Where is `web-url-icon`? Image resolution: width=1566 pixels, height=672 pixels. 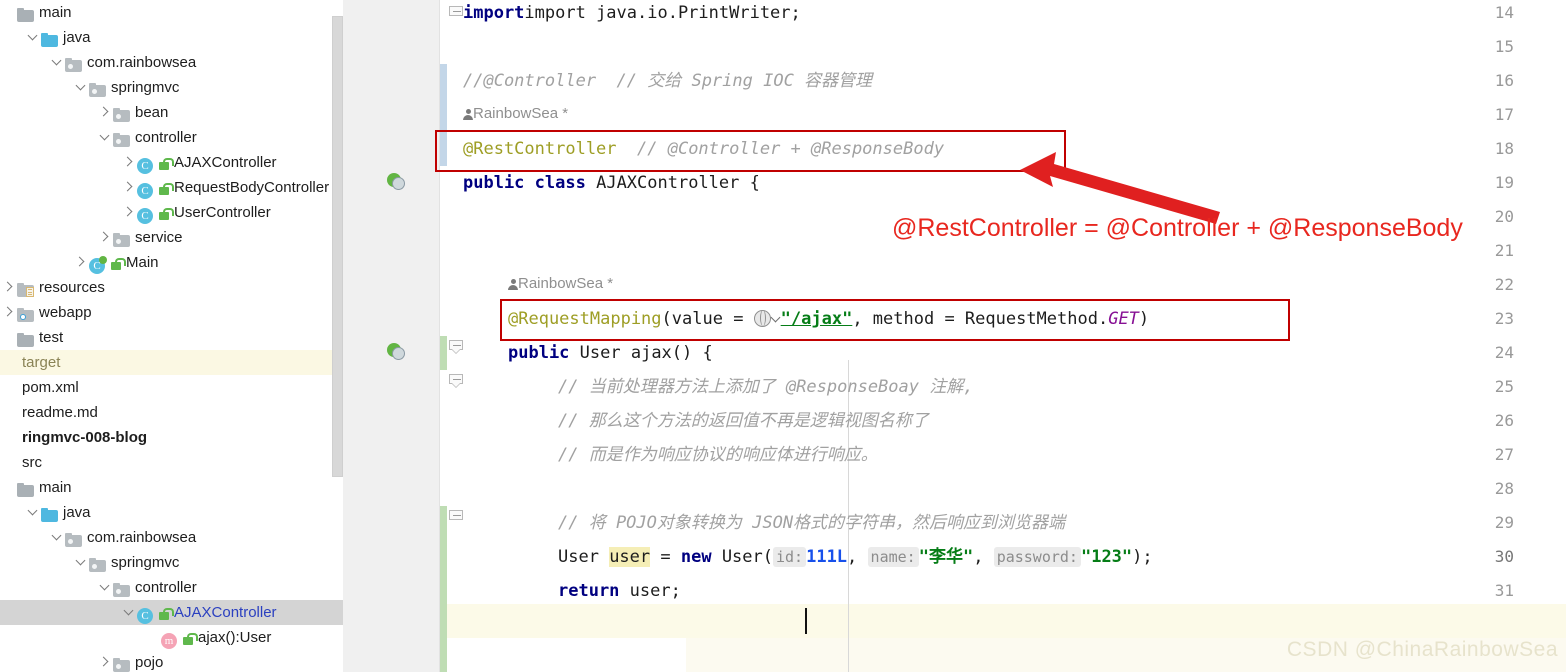
web-url-icon is located at coordinates (762, 318).